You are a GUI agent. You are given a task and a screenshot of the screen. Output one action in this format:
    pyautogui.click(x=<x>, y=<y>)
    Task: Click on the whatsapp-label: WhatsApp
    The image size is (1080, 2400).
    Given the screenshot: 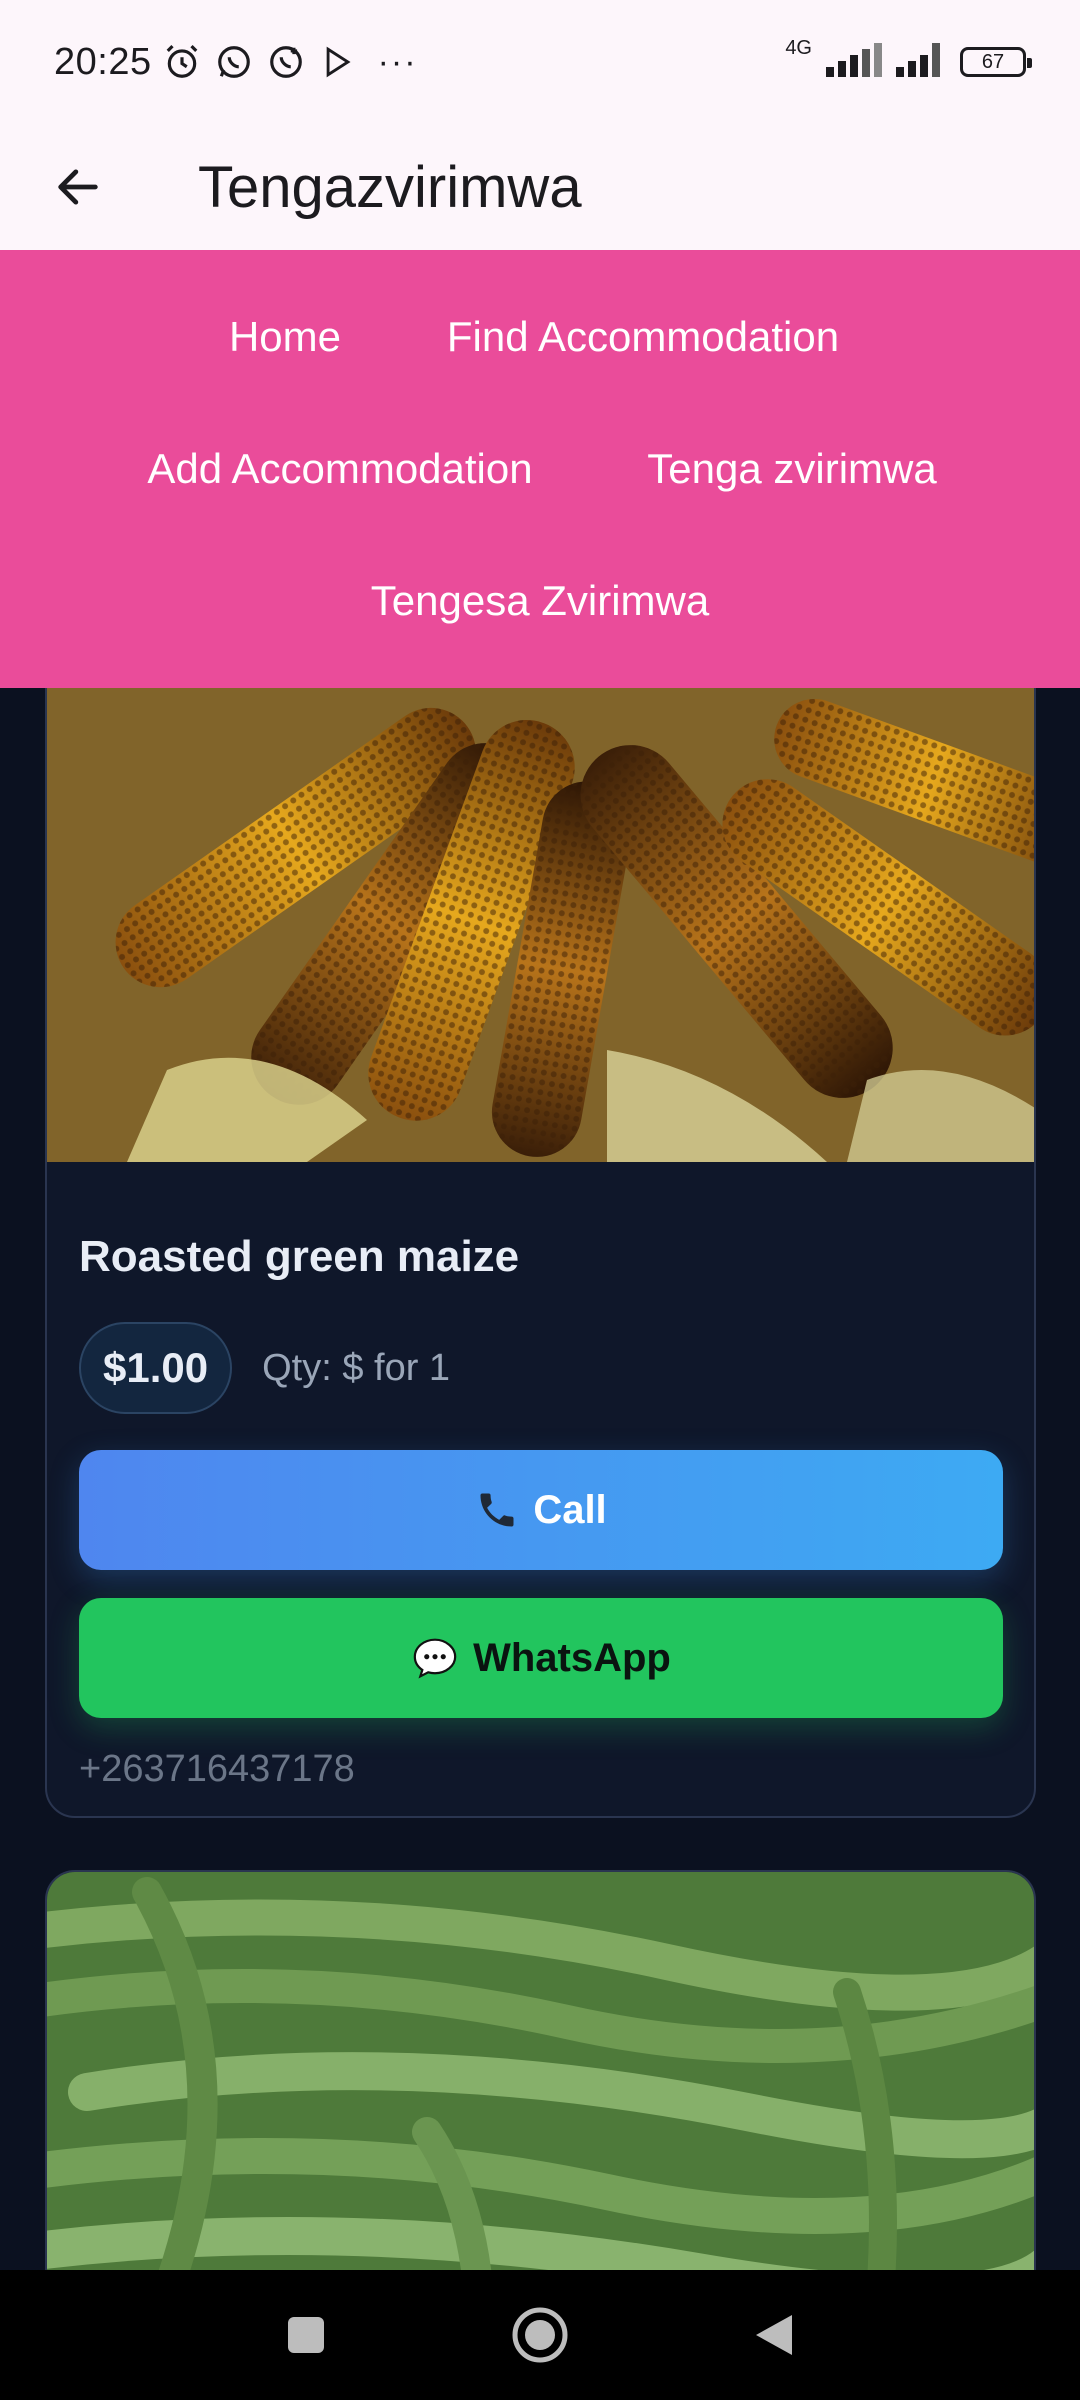 What is the action you would take?
    pyautogui.click(x=572, y=1657)
    